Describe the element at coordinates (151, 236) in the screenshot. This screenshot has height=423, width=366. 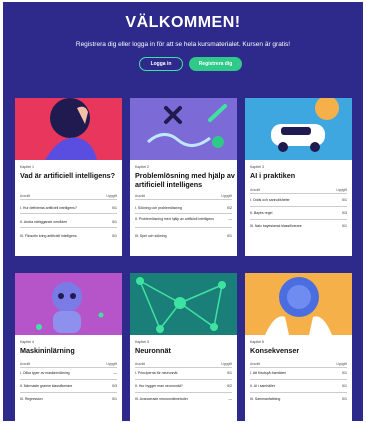
I see `section-item-label: III. Spel och sökning` at that location.